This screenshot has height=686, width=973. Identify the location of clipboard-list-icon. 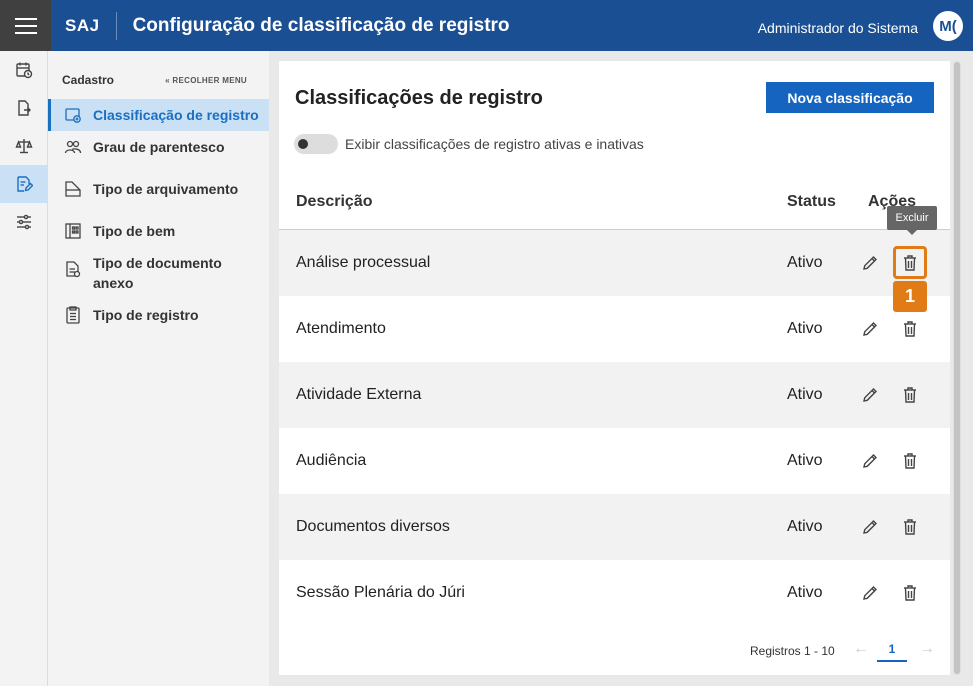
(73, 315).